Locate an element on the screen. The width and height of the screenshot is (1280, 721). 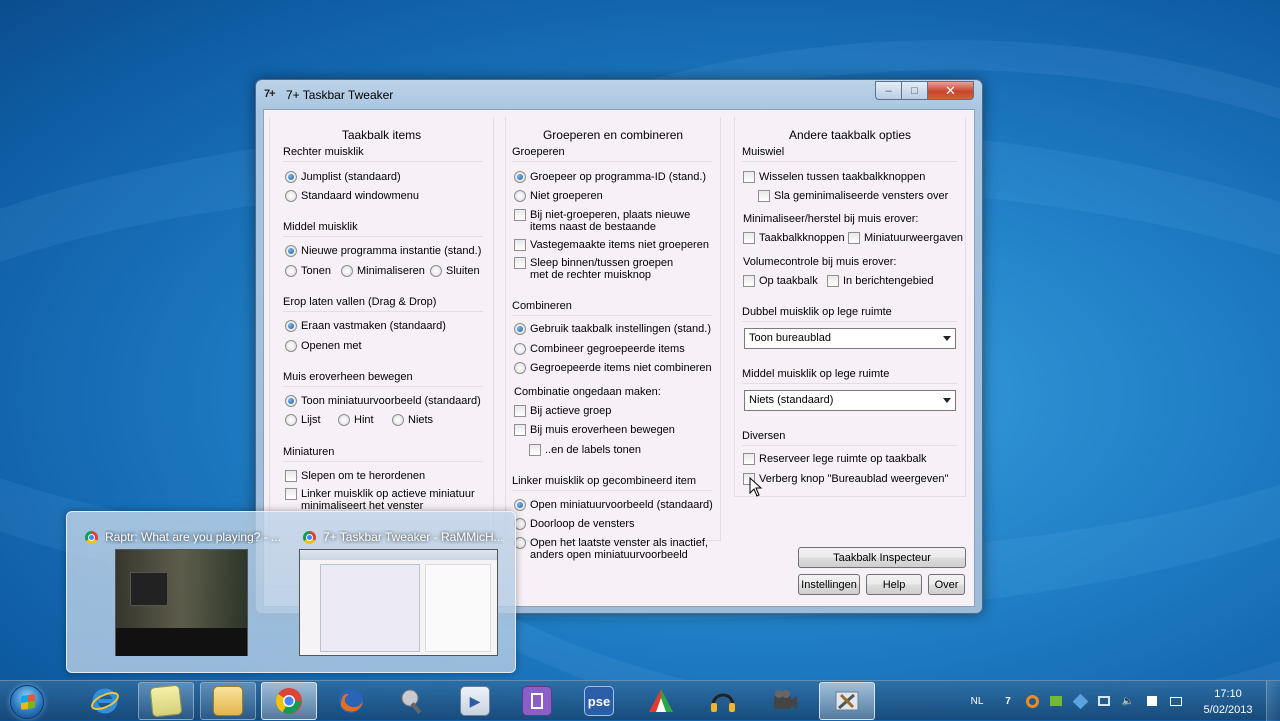
radio-show: Tonen is located at coordinates (308, 271).